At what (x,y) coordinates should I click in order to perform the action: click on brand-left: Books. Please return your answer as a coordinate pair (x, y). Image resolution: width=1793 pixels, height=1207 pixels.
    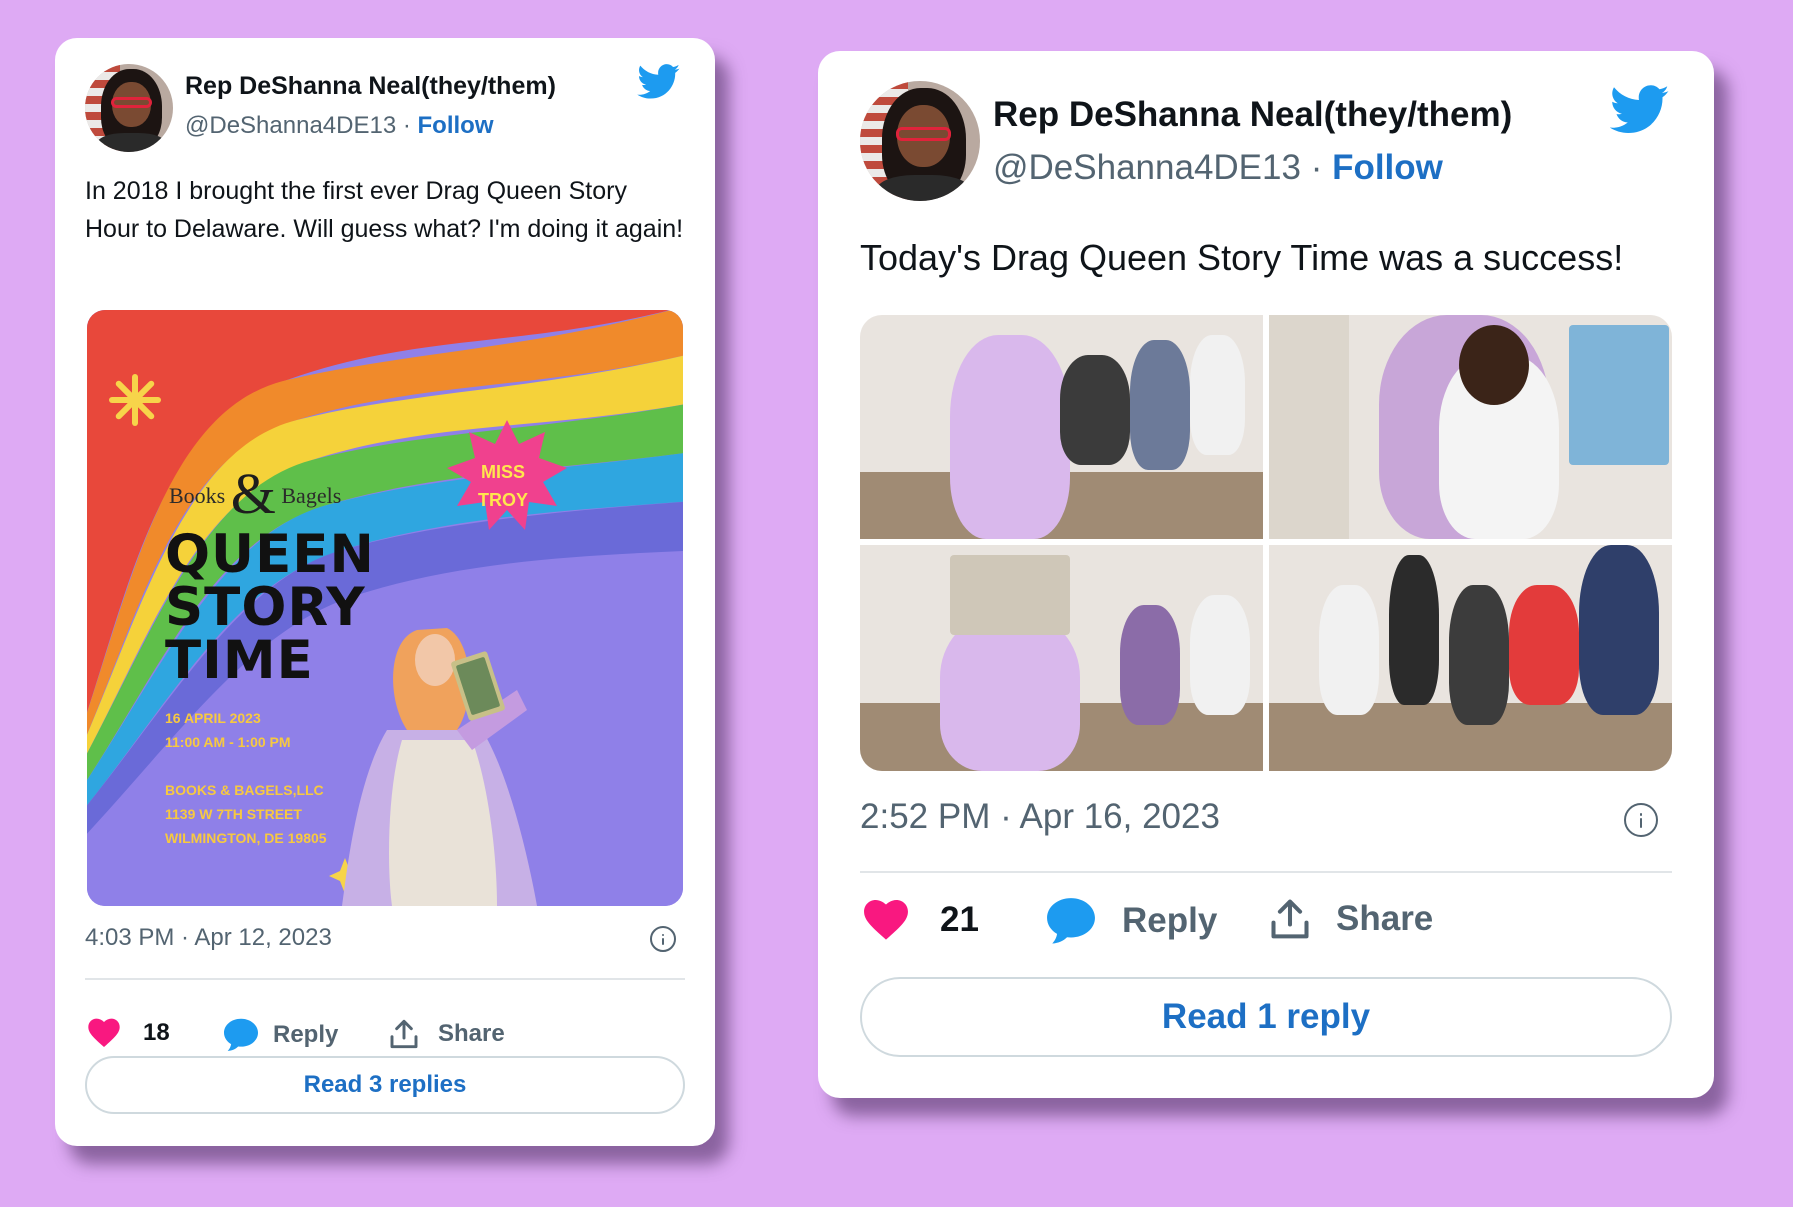
    Looking at the image, I should click on (197, 495).